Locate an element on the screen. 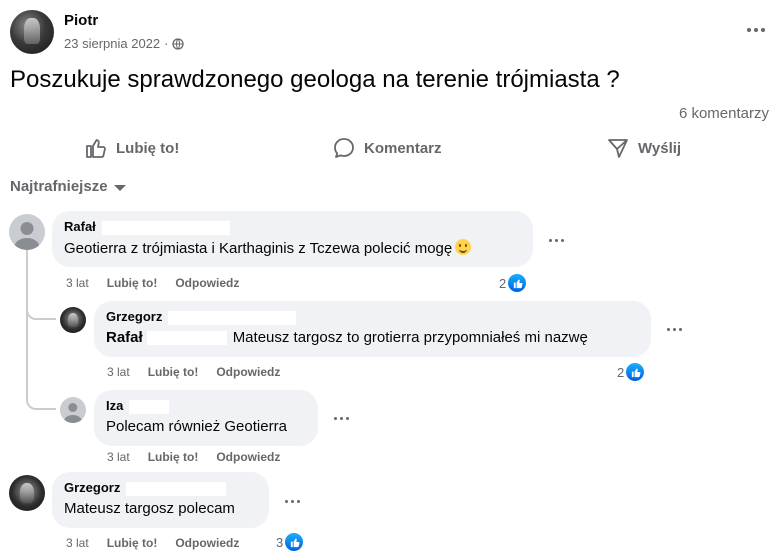  comment-sort-dropdown: Najtrafniejsze is located at coordinates (68, 186).